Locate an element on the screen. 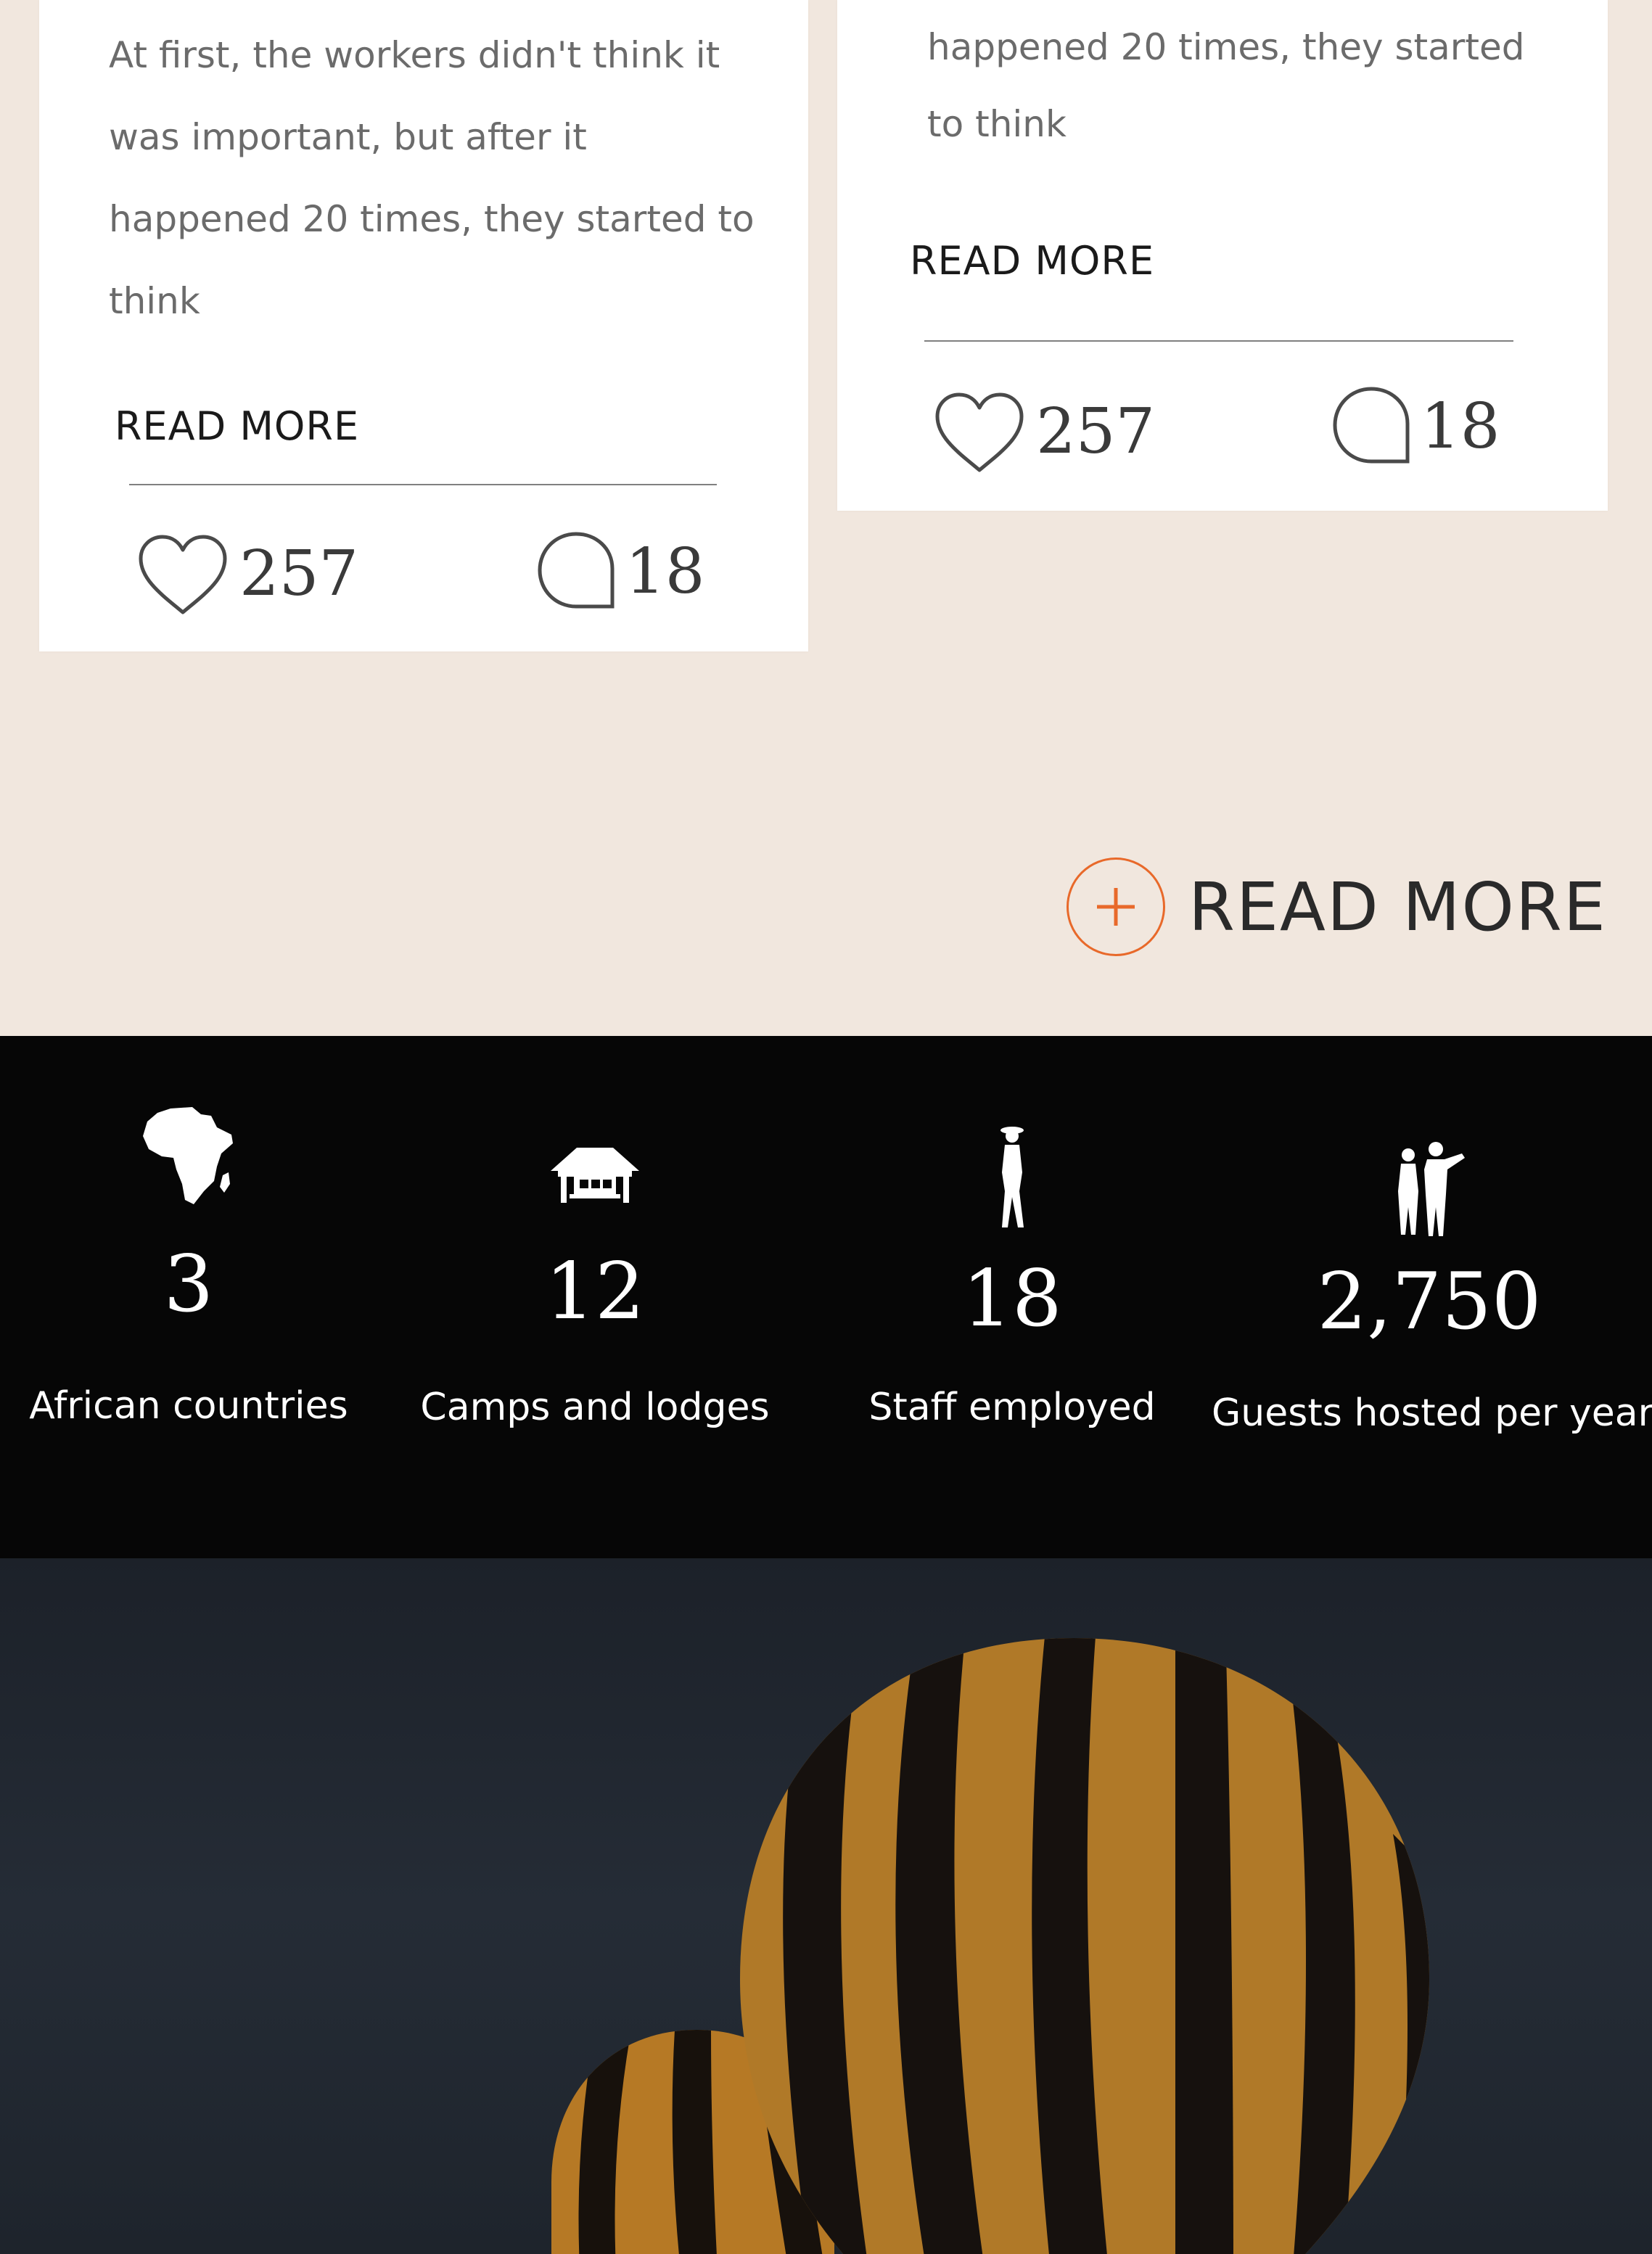 This screenshot has height=2254, width=1652. stat-number: 18 is located at coordinates (1012, 1299).